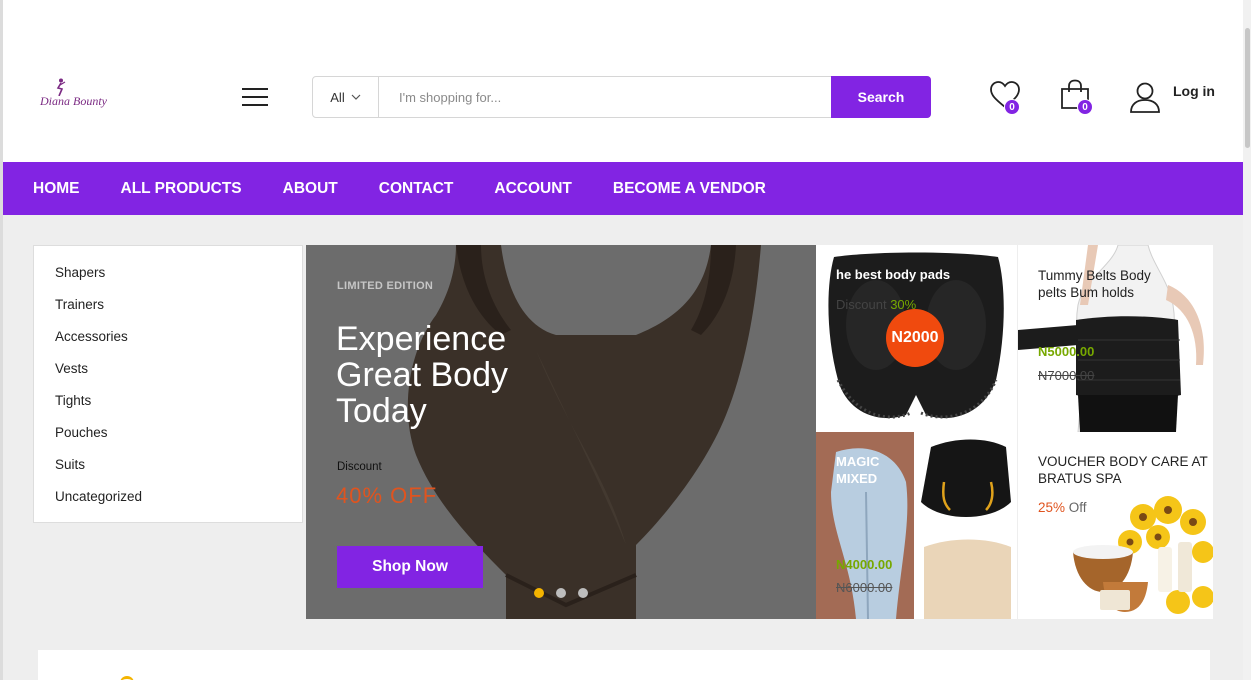 The image size is (1251, 680). Describe the element at coordinates (1085, 107) in the screenshot. I see `cart-count-badge: 0` at that location.